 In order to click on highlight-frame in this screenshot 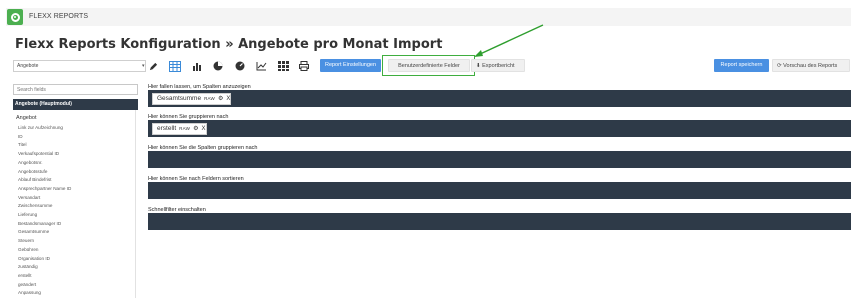, I will do `click(428, 65)`.